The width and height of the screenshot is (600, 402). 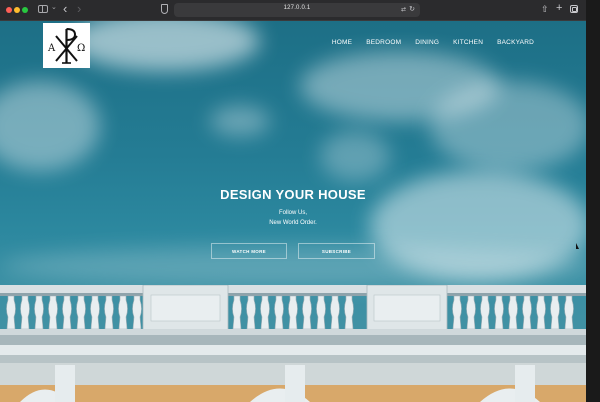 What do you see at coordinates (342, 42) in the screenshot?
I see `nav-home: HOME` at bounding box center [342, 42].